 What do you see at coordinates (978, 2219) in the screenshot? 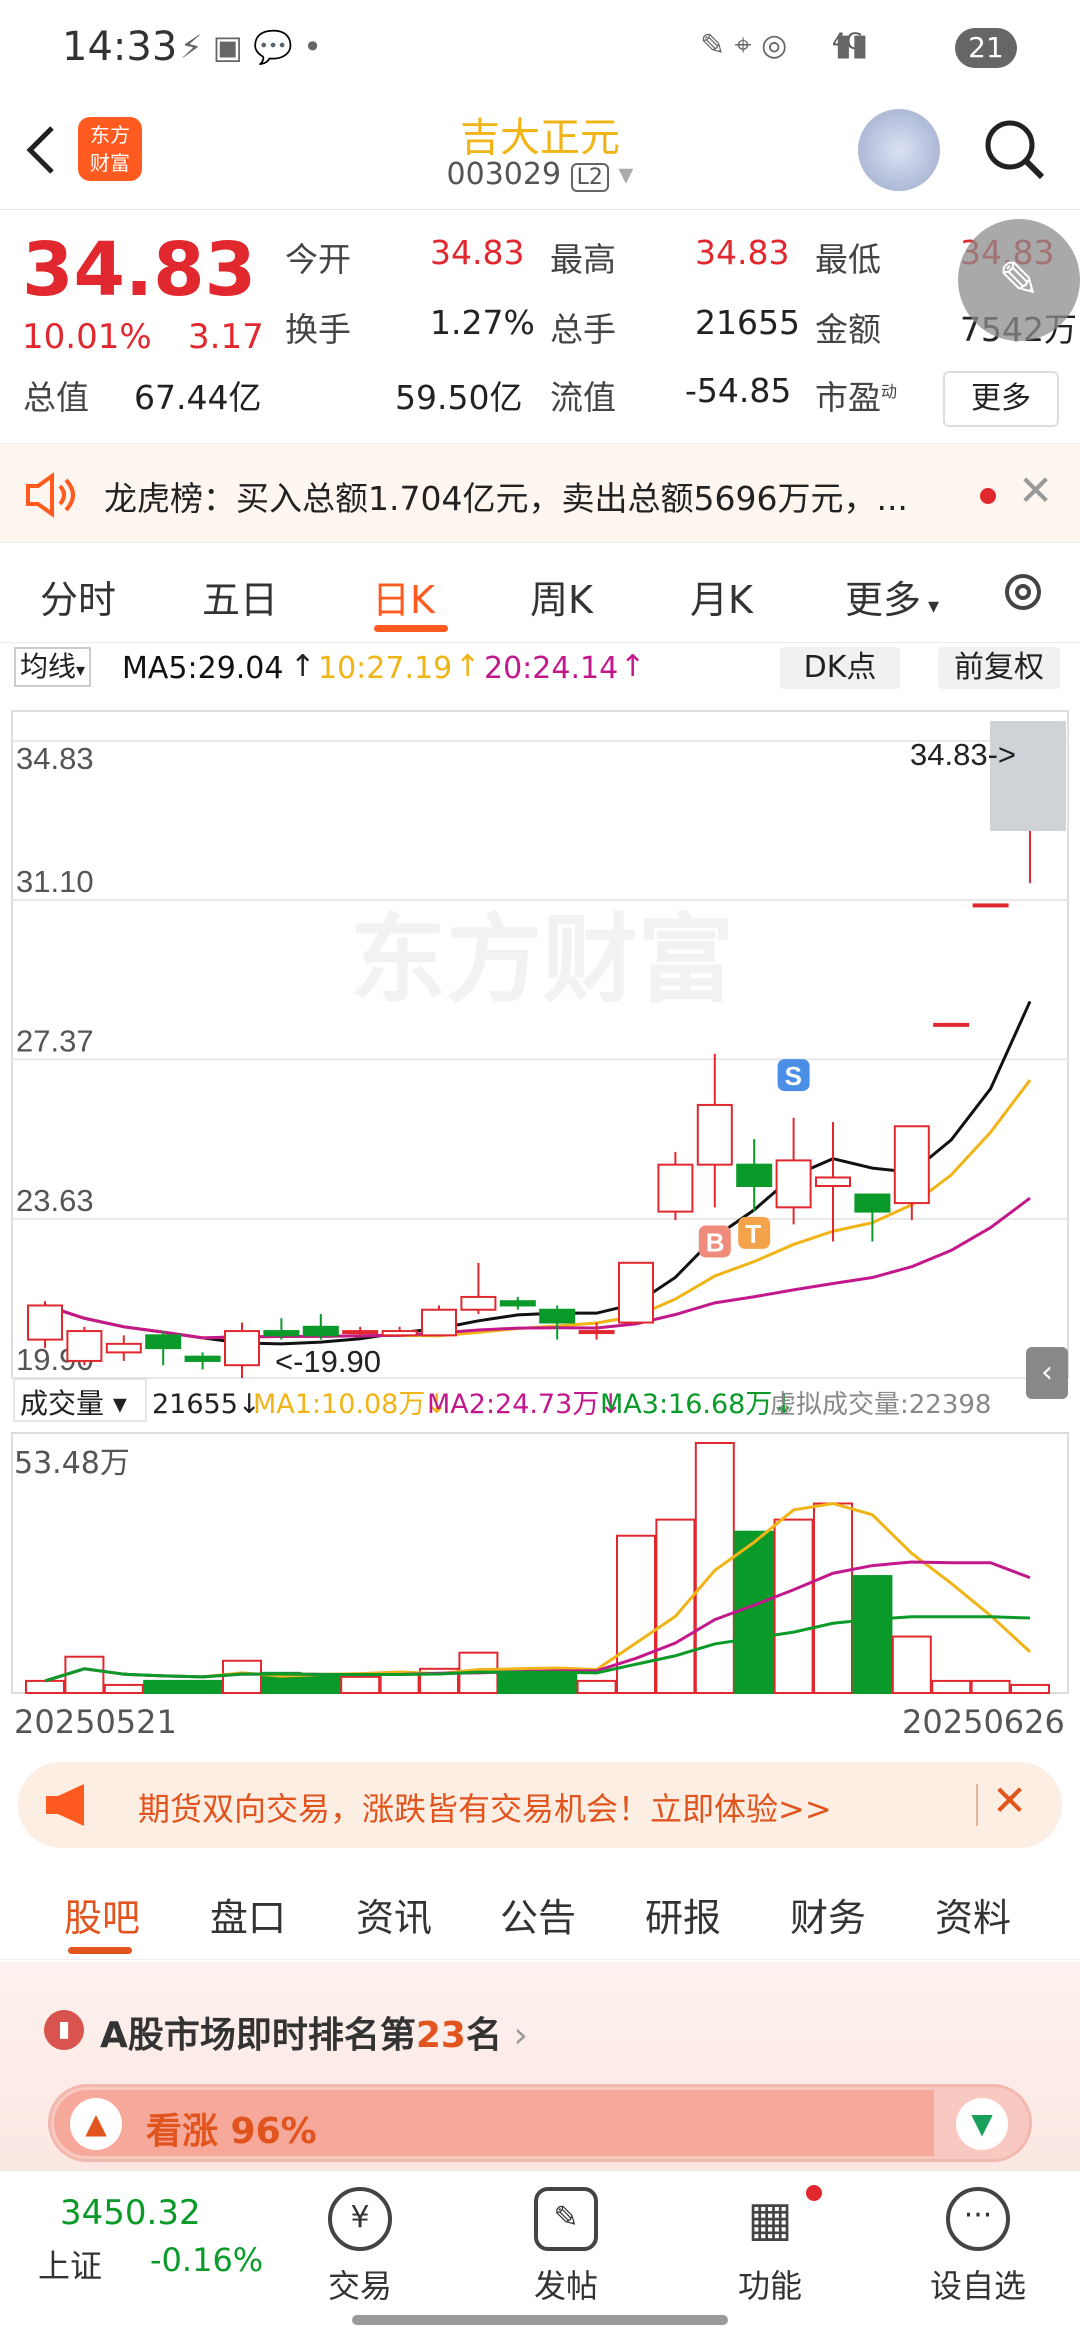
I see `more-circle-icon: ···` at bounding box center [978, 2219].